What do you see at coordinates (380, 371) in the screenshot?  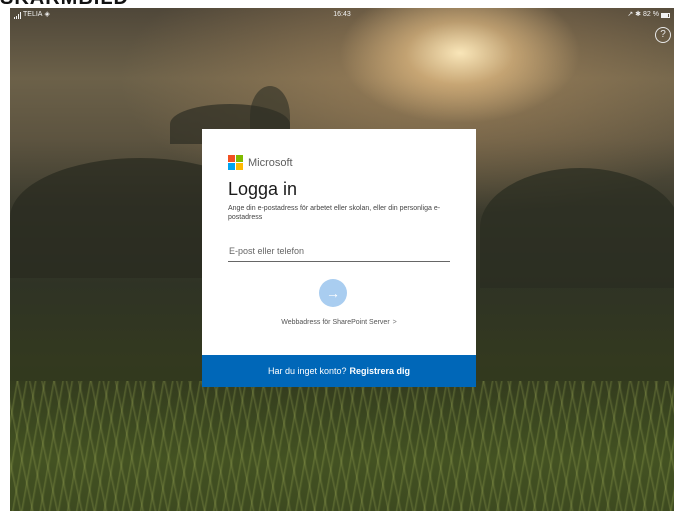 I see `register-link: Registrera dig` at bounding box center [380, 371].